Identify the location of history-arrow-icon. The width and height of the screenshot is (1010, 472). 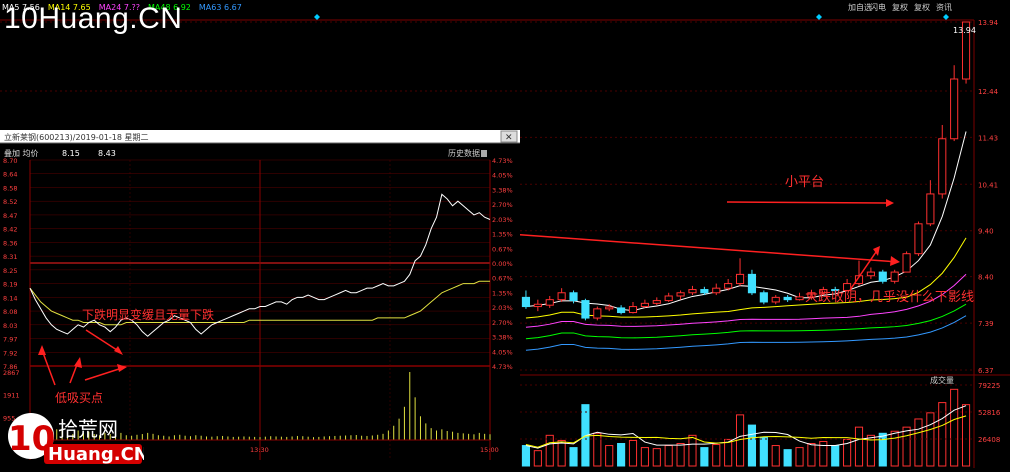
(484, 153).